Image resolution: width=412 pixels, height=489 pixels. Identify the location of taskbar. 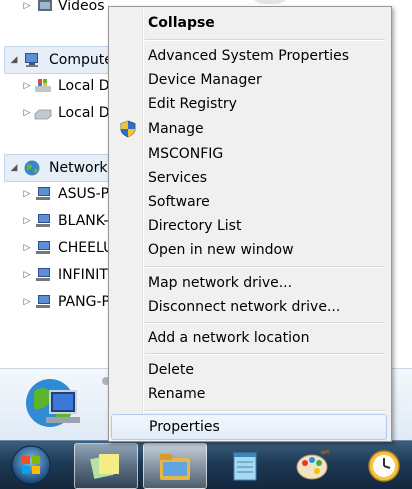
(206, 464).